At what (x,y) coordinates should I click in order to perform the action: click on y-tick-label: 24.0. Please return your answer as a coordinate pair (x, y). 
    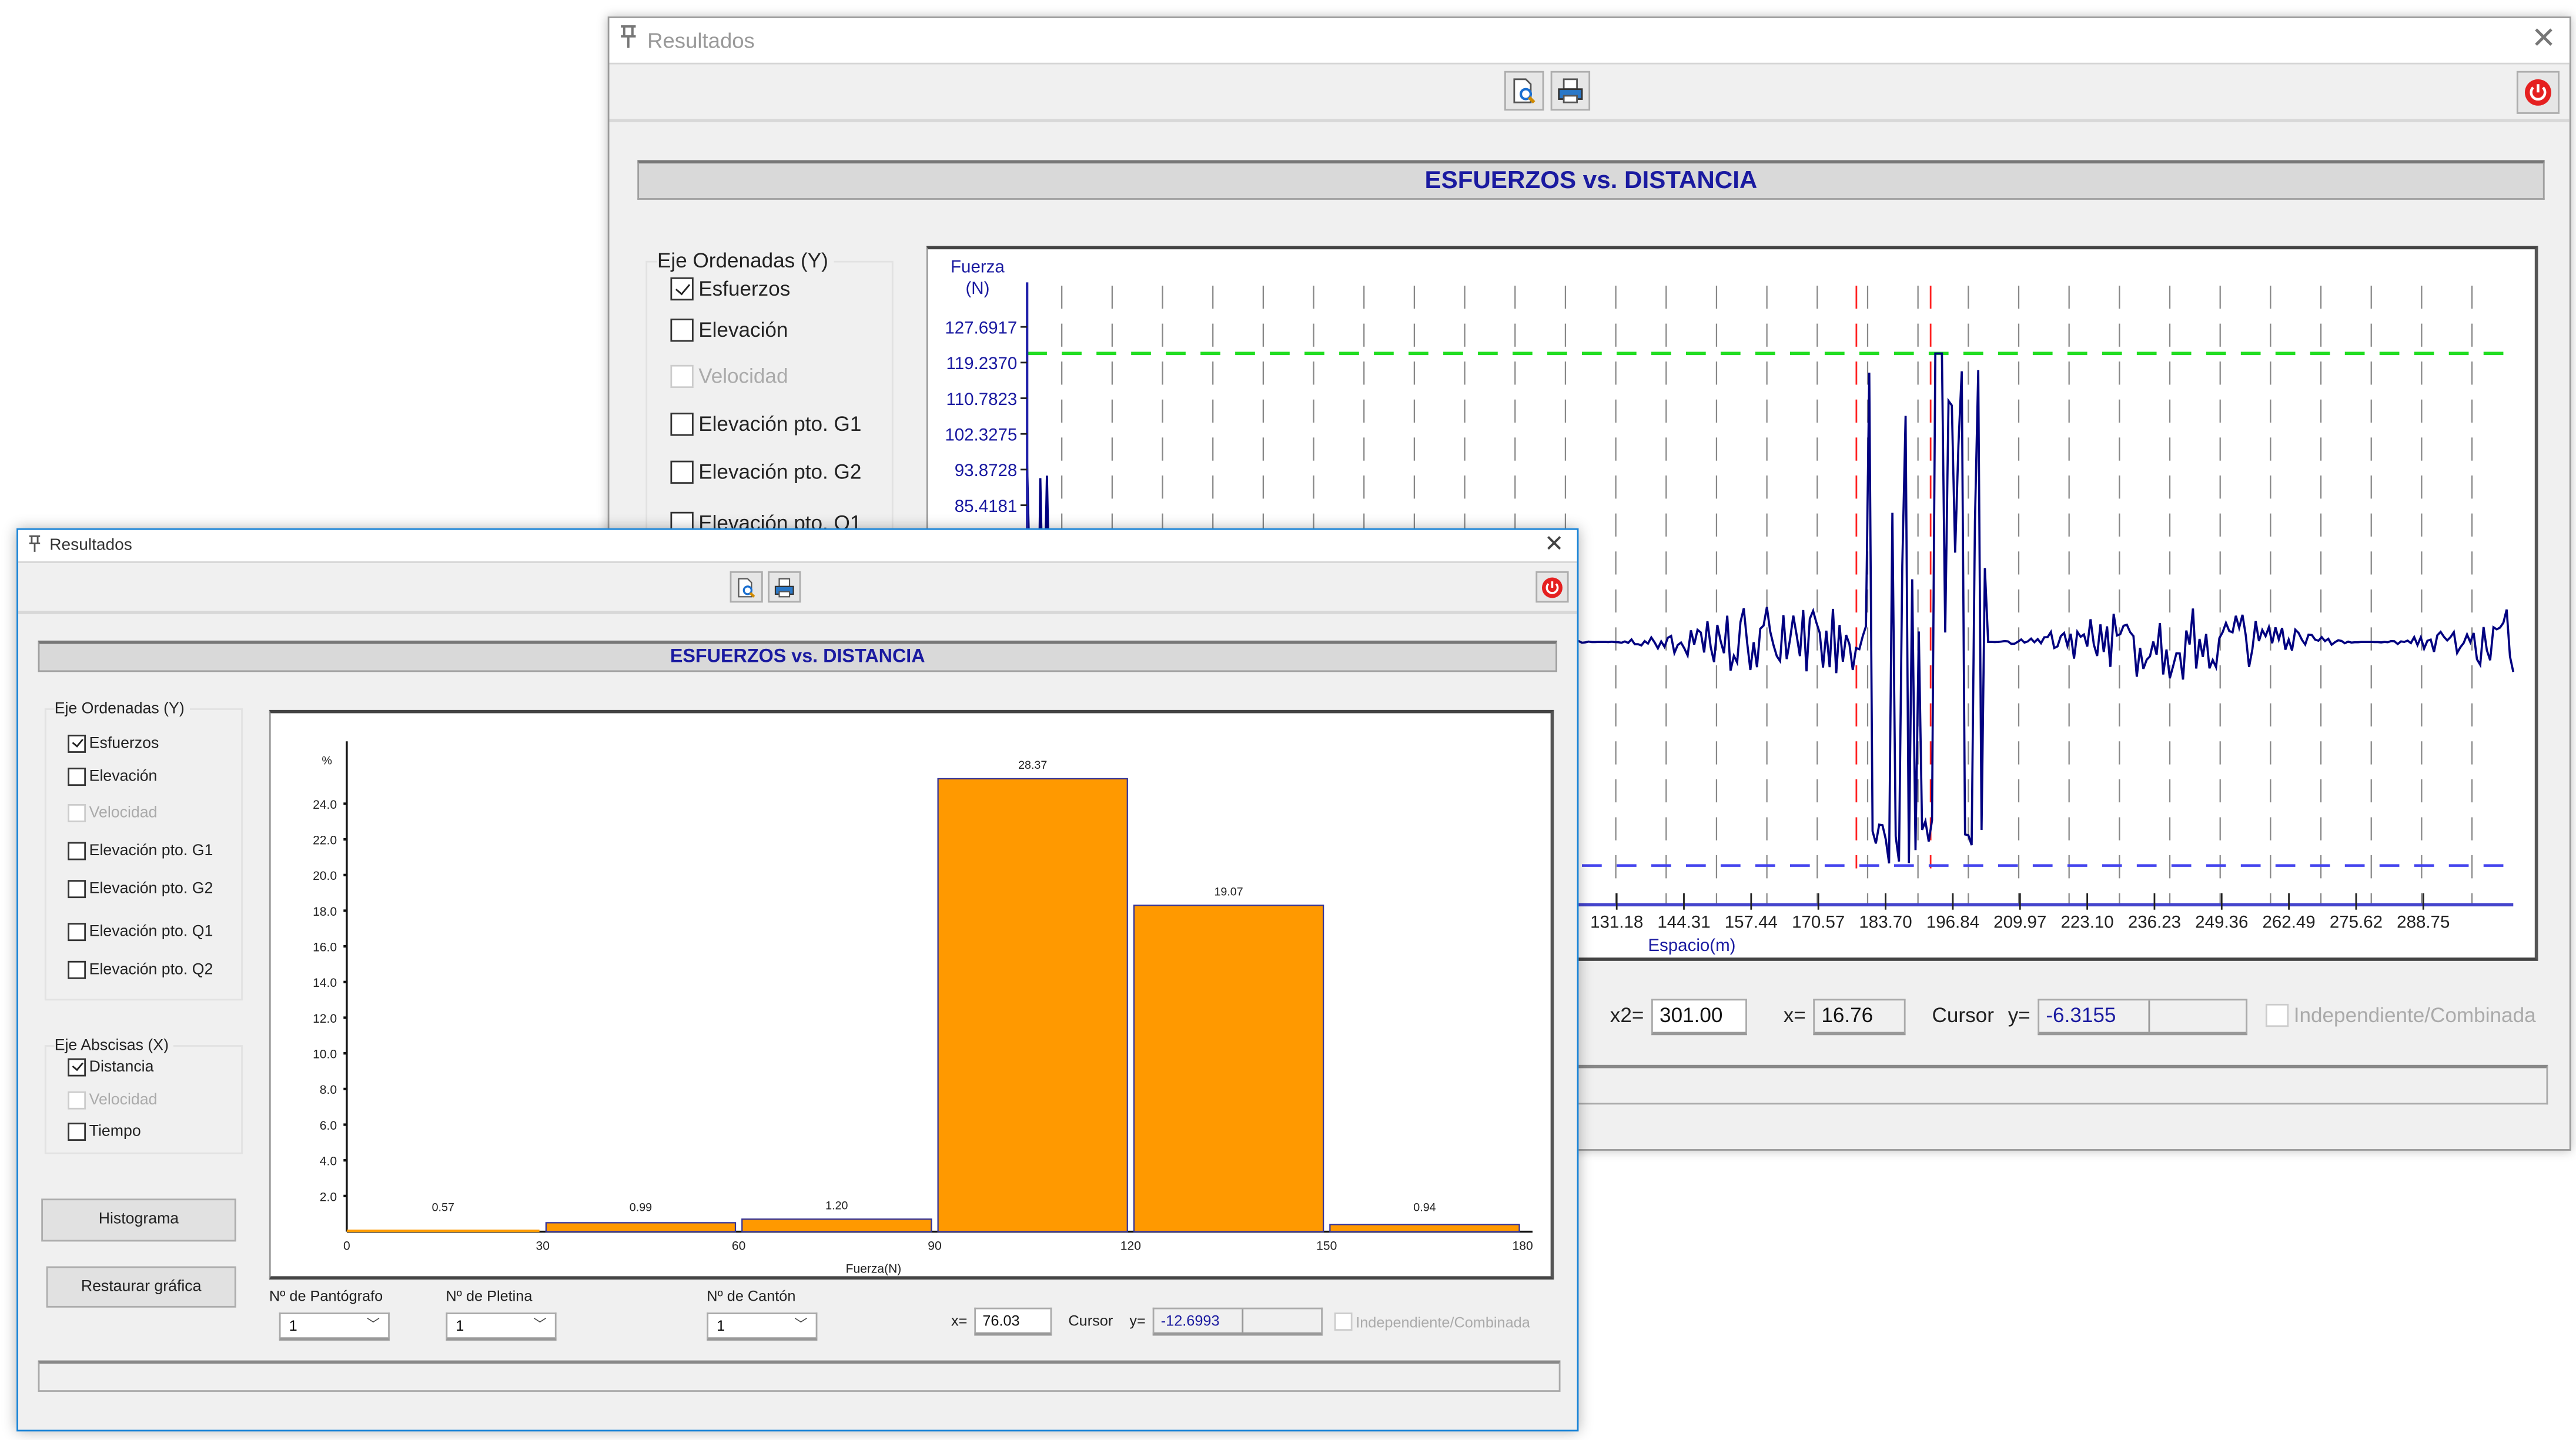
    Looking at the image, I should click on (325, 805).